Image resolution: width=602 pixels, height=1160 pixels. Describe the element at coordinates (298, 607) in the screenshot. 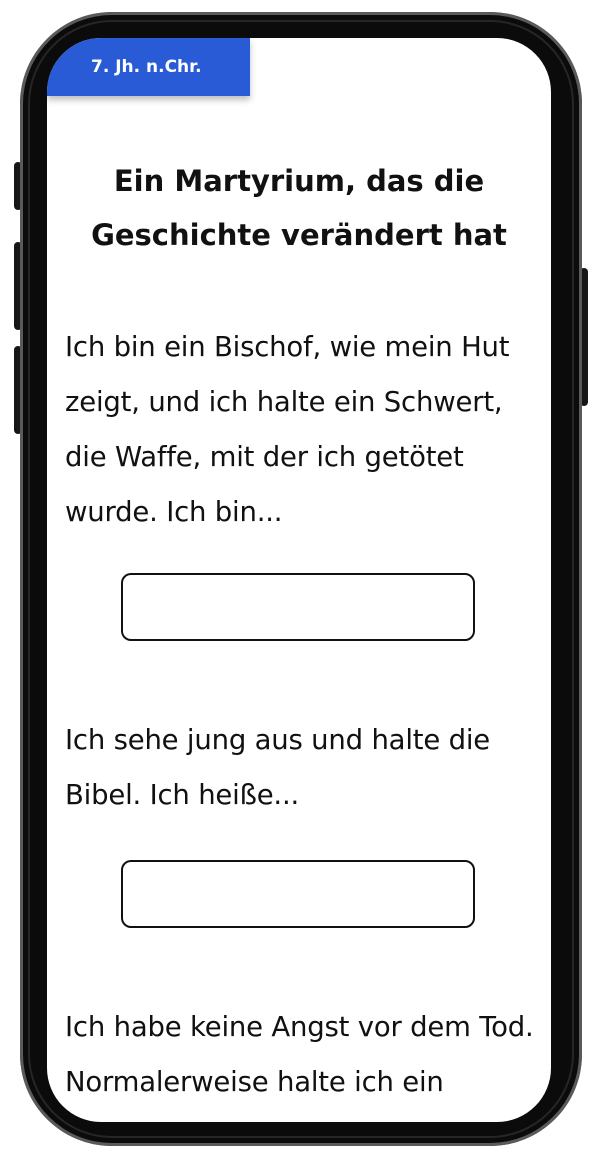

I see `answer-1-input` at that location.